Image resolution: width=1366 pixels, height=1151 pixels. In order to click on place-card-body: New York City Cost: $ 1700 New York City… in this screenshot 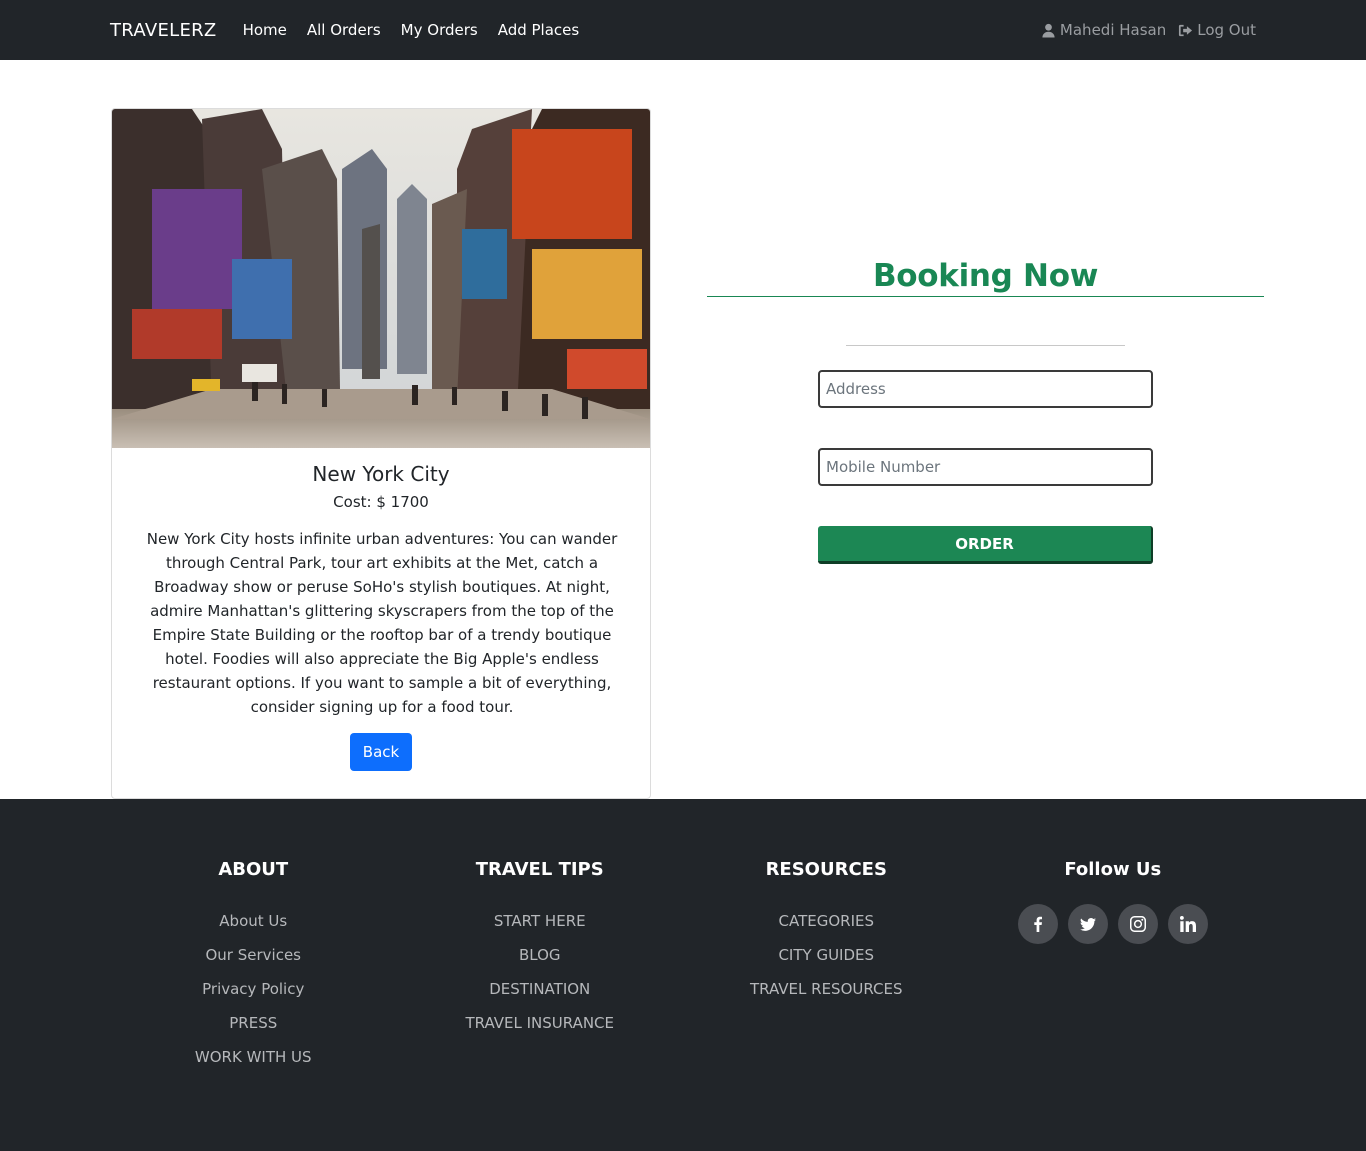, I will do `click(381, 609)`.